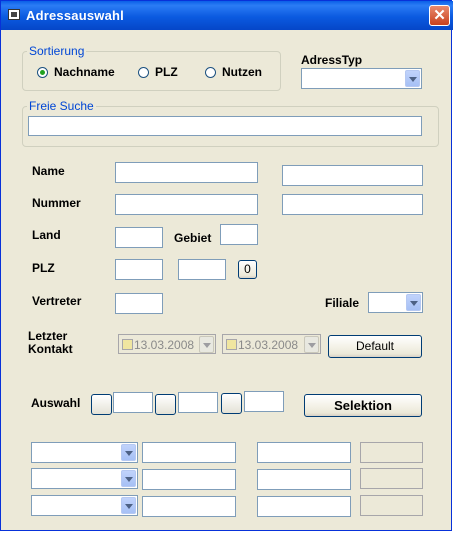  I want to click on plz-to-input, so click(202, 269).